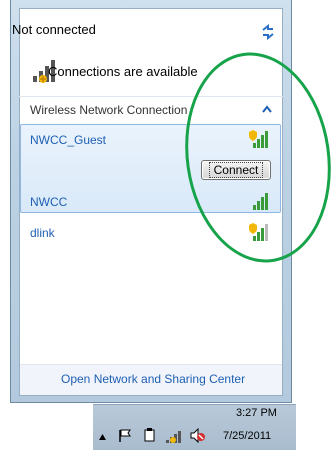 The width and height of the screenshot is (331, 450). I want to click on network-name: NWCC, so click(48, 202).